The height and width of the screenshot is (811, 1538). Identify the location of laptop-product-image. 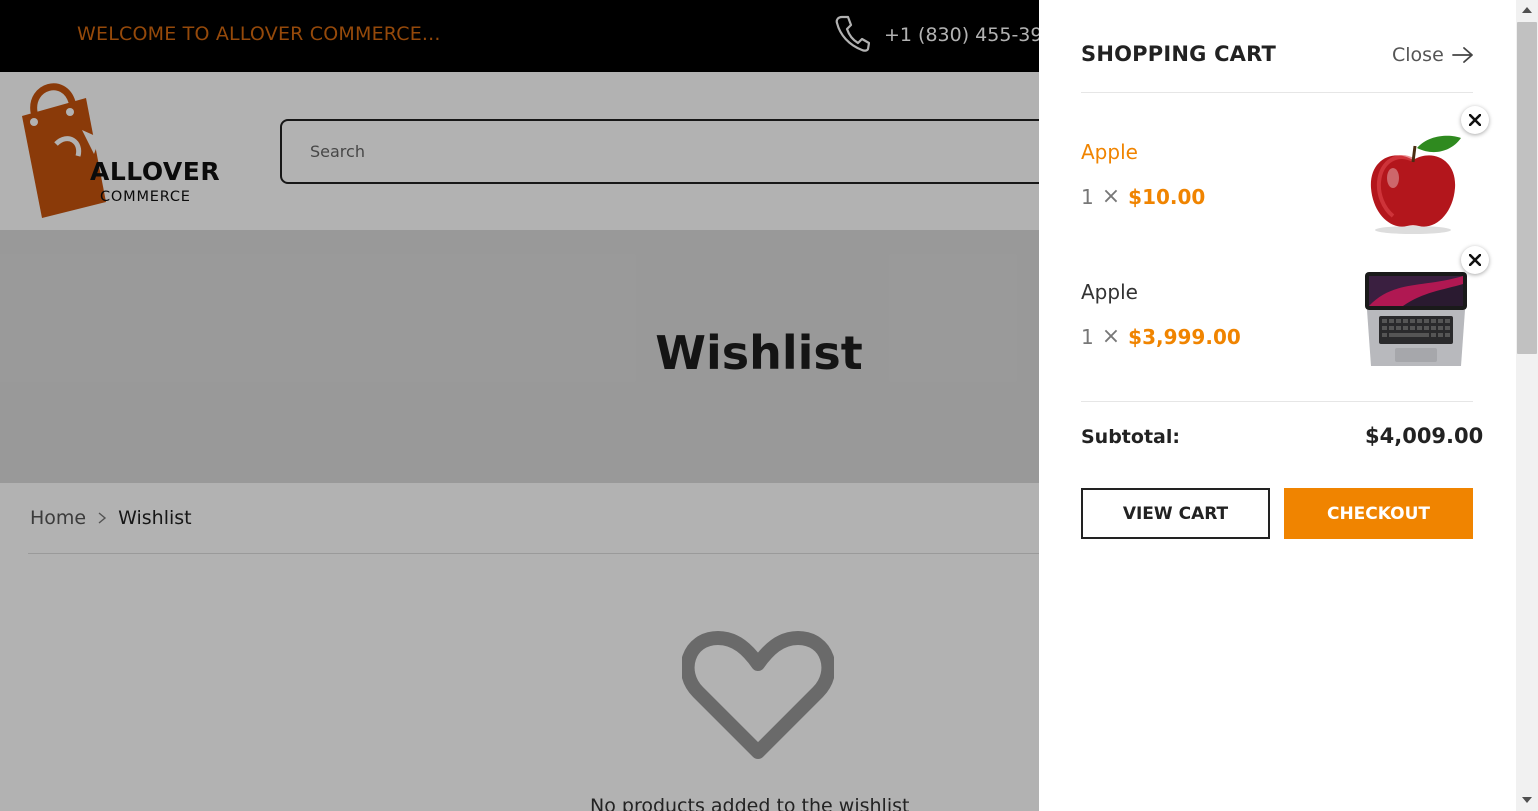
(1416, 323).